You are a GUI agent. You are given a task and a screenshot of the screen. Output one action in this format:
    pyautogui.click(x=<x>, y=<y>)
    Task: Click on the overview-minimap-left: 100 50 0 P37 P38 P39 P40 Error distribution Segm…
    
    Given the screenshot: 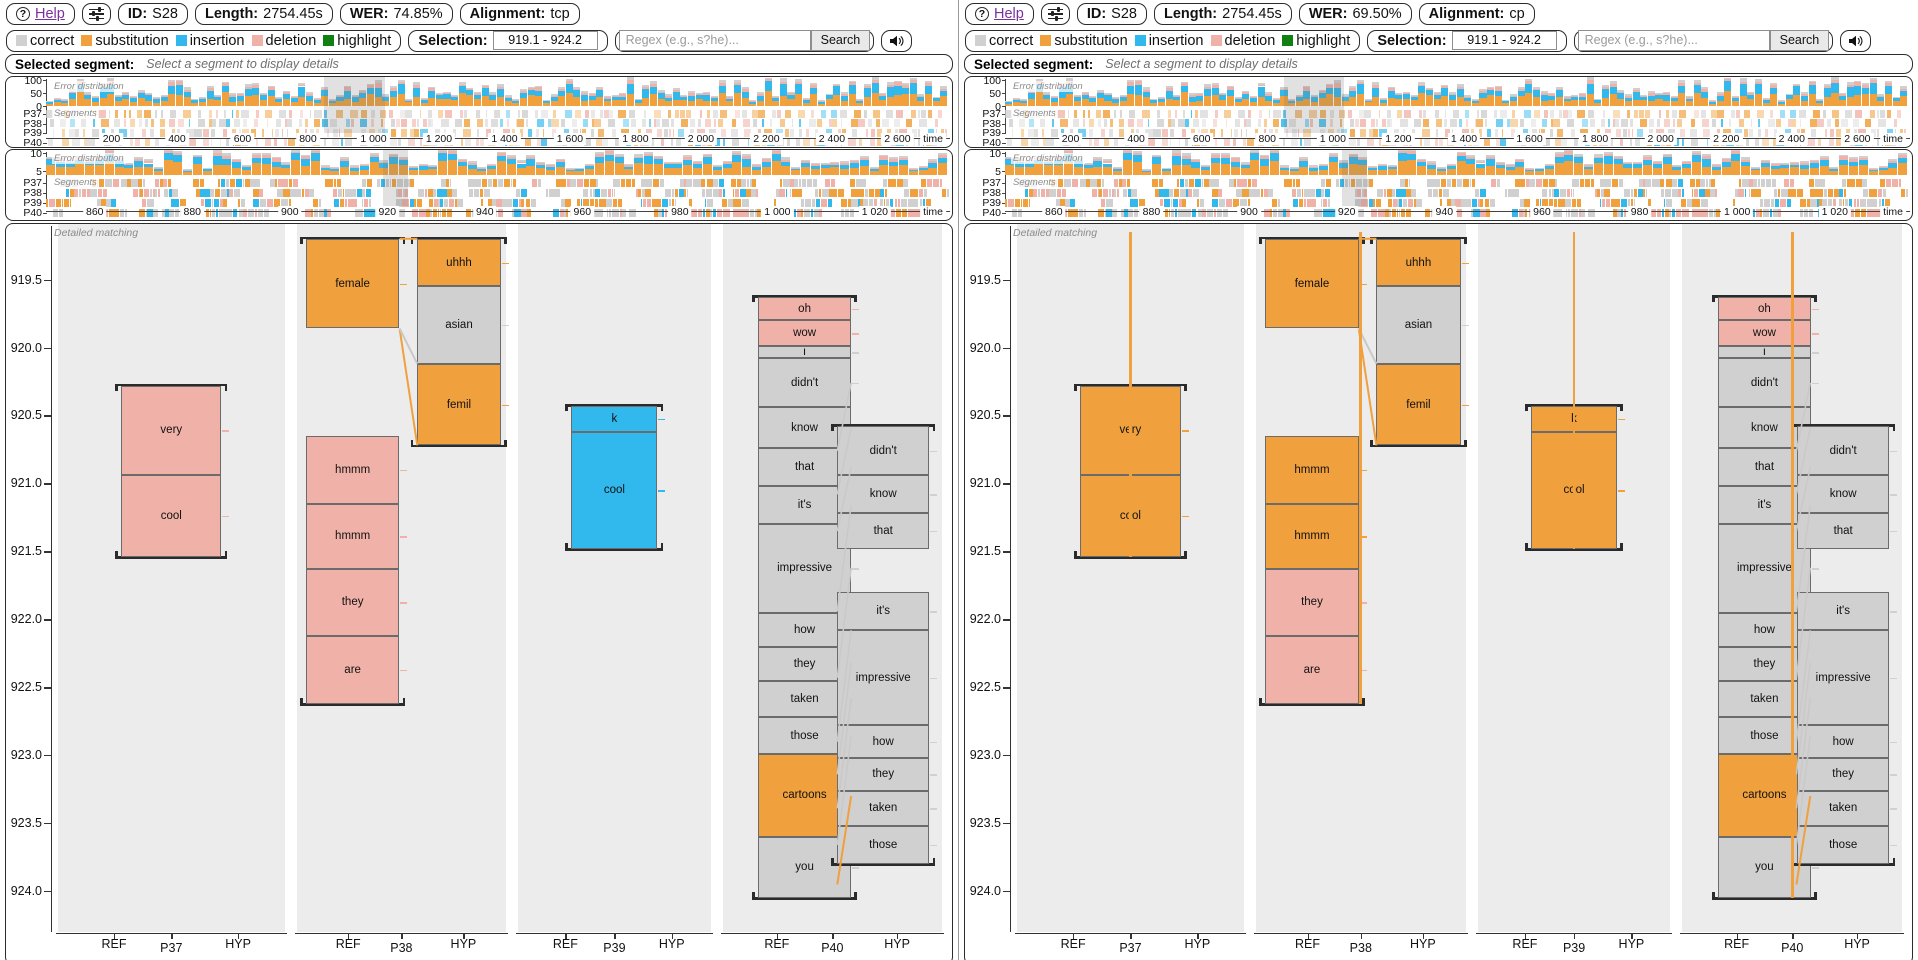 What is the action you would take?
    pyautogui.click(x=479, y=112)
    